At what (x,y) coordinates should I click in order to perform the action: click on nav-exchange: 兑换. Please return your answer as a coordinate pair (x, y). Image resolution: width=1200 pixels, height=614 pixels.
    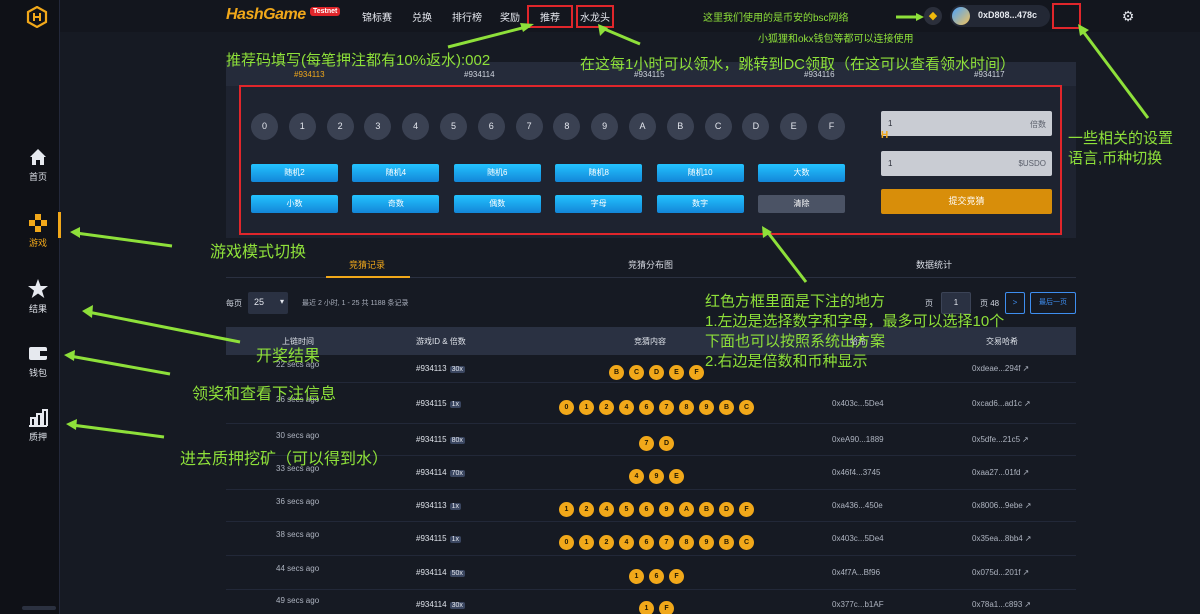
    Looking at the image, I should click on (422, 16).